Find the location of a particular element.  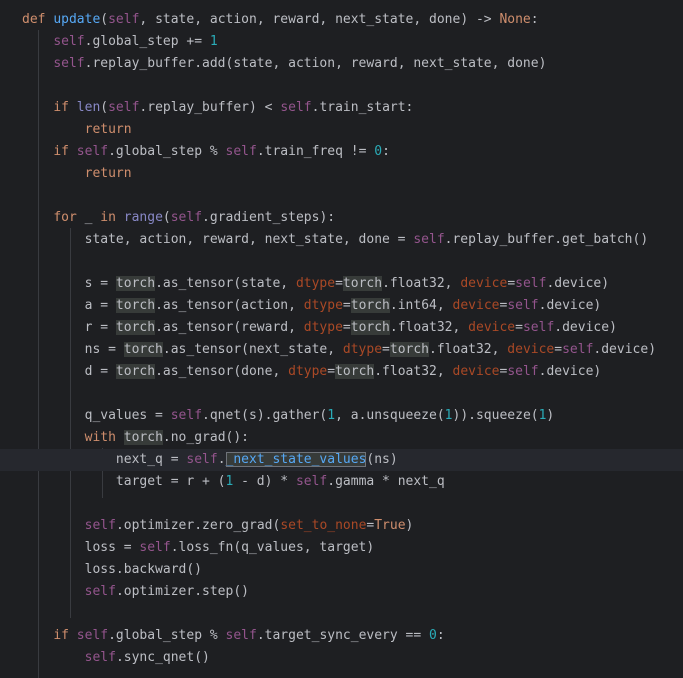

code-token: .target_sync_every == is located at coordinates (343, 635).